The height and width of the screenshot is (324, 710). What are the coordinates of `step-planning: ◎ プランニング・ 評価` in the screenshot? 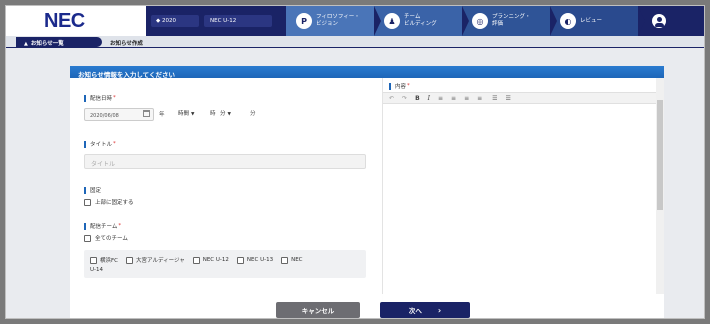 It's located at (509, 21).